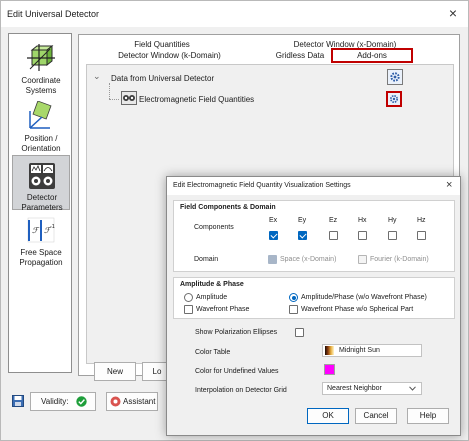 Image resolution: width=469 pixels, height=441 pixels. Describe the element at coordinates (273, 220) in the screenshot. I see `component-name-ex: Ex` at that location.